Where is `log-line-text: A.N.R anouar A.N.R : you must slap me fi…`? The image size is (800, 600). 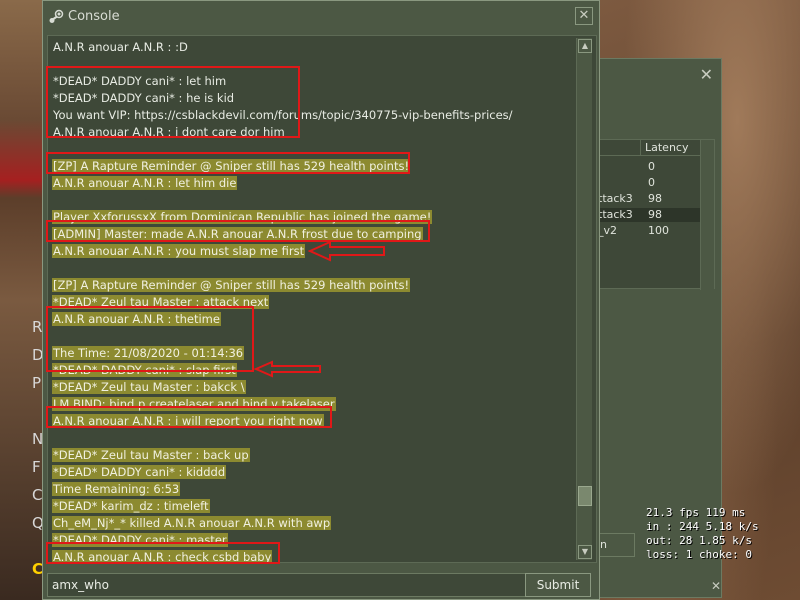
log-line-text: A.N.R anouar A.N.R : you must slap me fi… is located at coordinates (179, 251).